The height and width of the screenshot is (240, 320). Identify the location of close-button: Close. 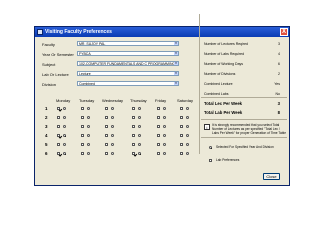
(271, 176).